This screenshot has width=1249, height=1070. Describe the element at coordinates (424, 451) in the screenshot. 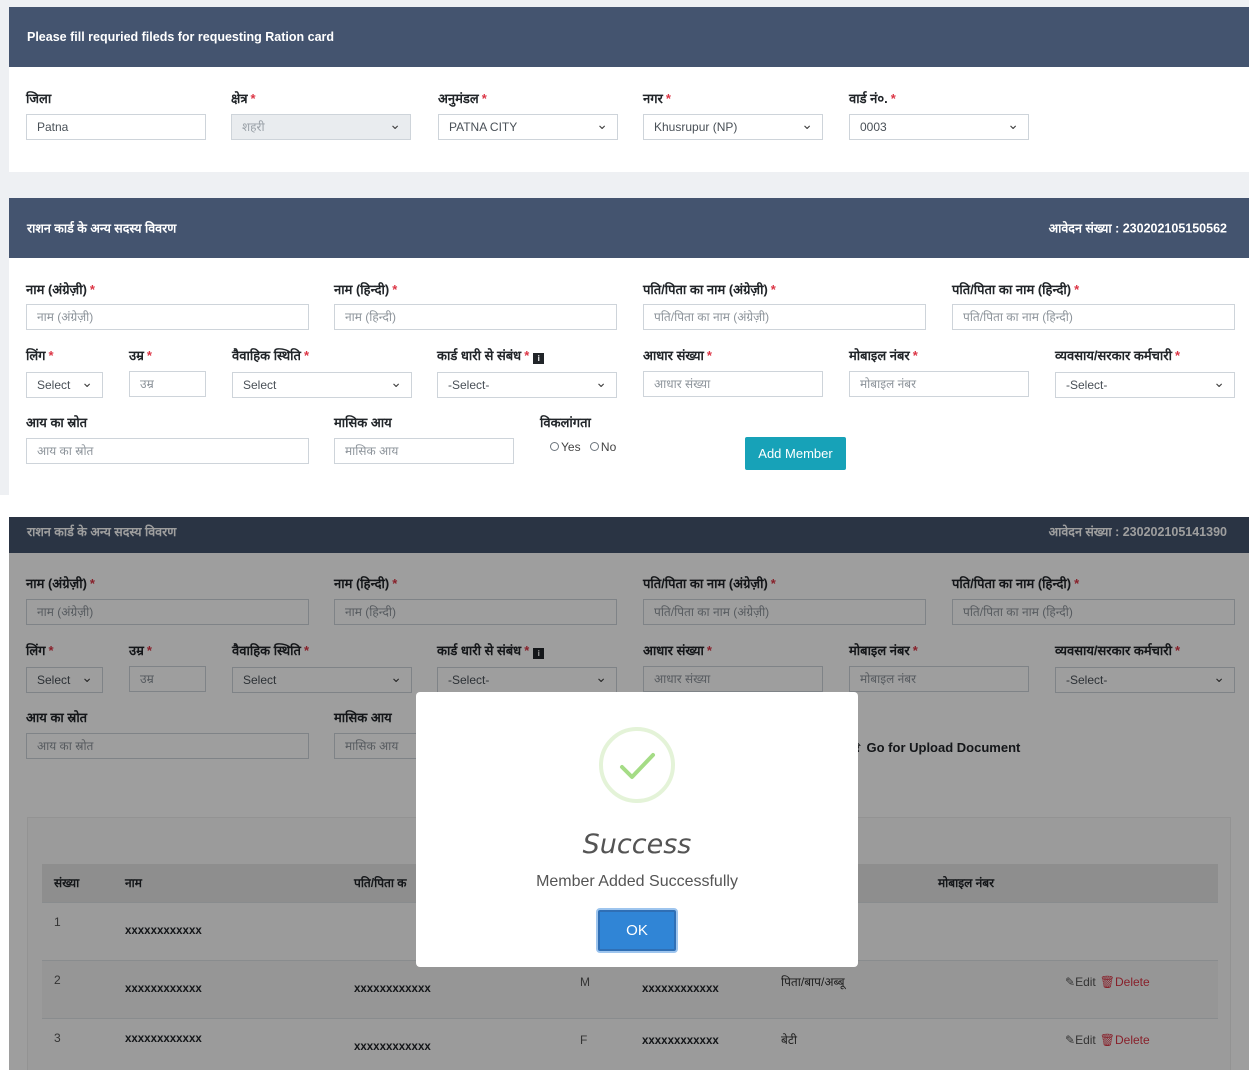

I see `monthly-income-input: मासिक आय` at that location.